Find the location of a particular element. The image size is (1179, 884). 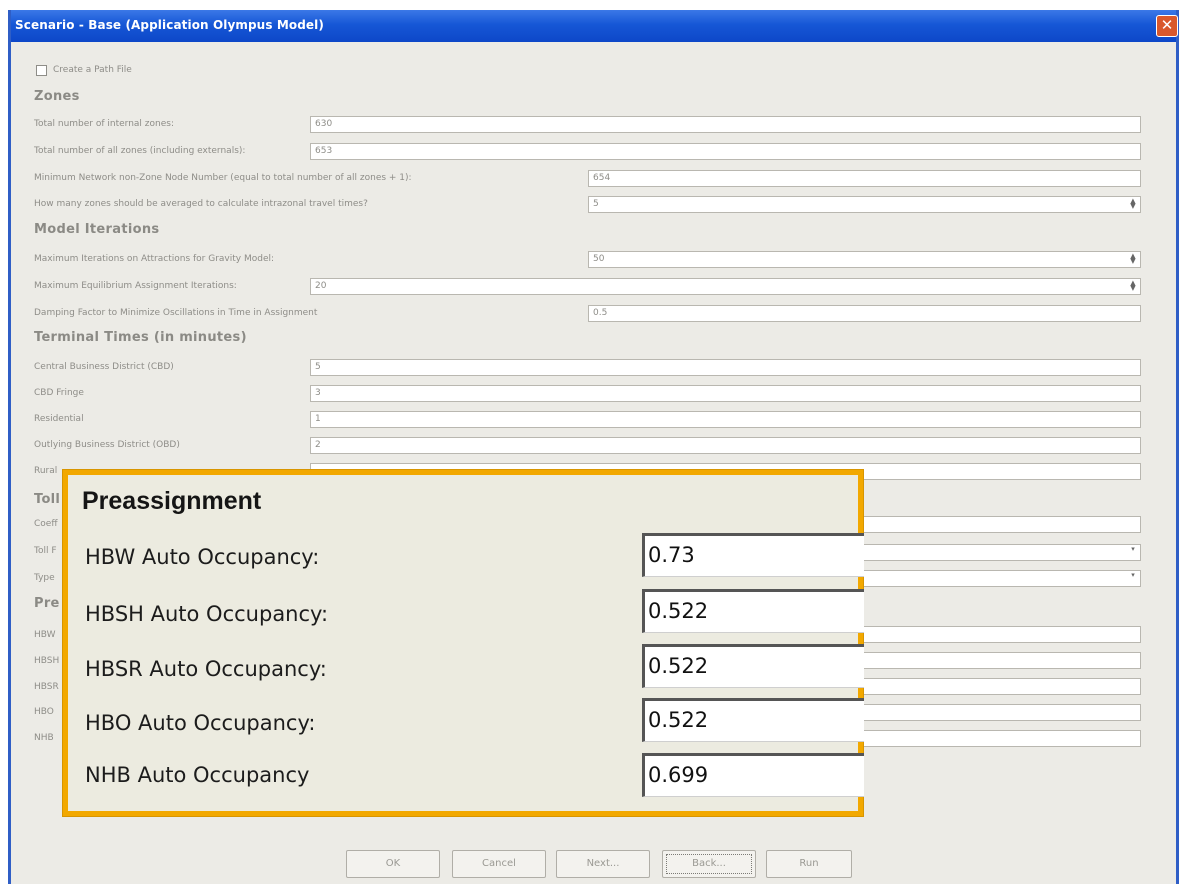

hbsh-auto-occupancy-input: 0.522 is located at coordinates (753, 611).